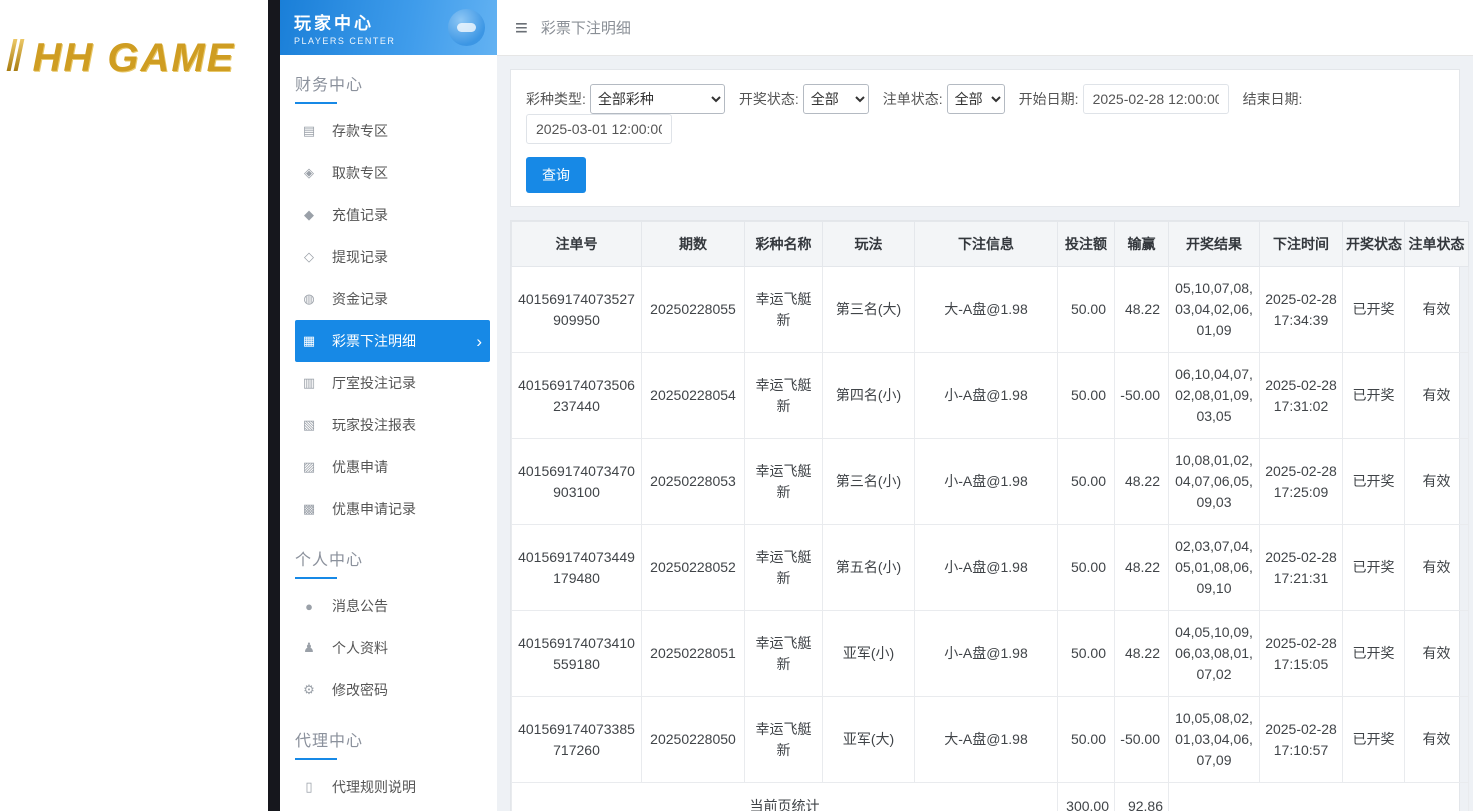 This screenshot has height=811, width=1473. I want to click on table-head: 注单号 期数 彩种名称 玩法 下注信息 投注额 输赢 开奖结果 下注时间 开奖状态 注单状态, so click(990, 244).